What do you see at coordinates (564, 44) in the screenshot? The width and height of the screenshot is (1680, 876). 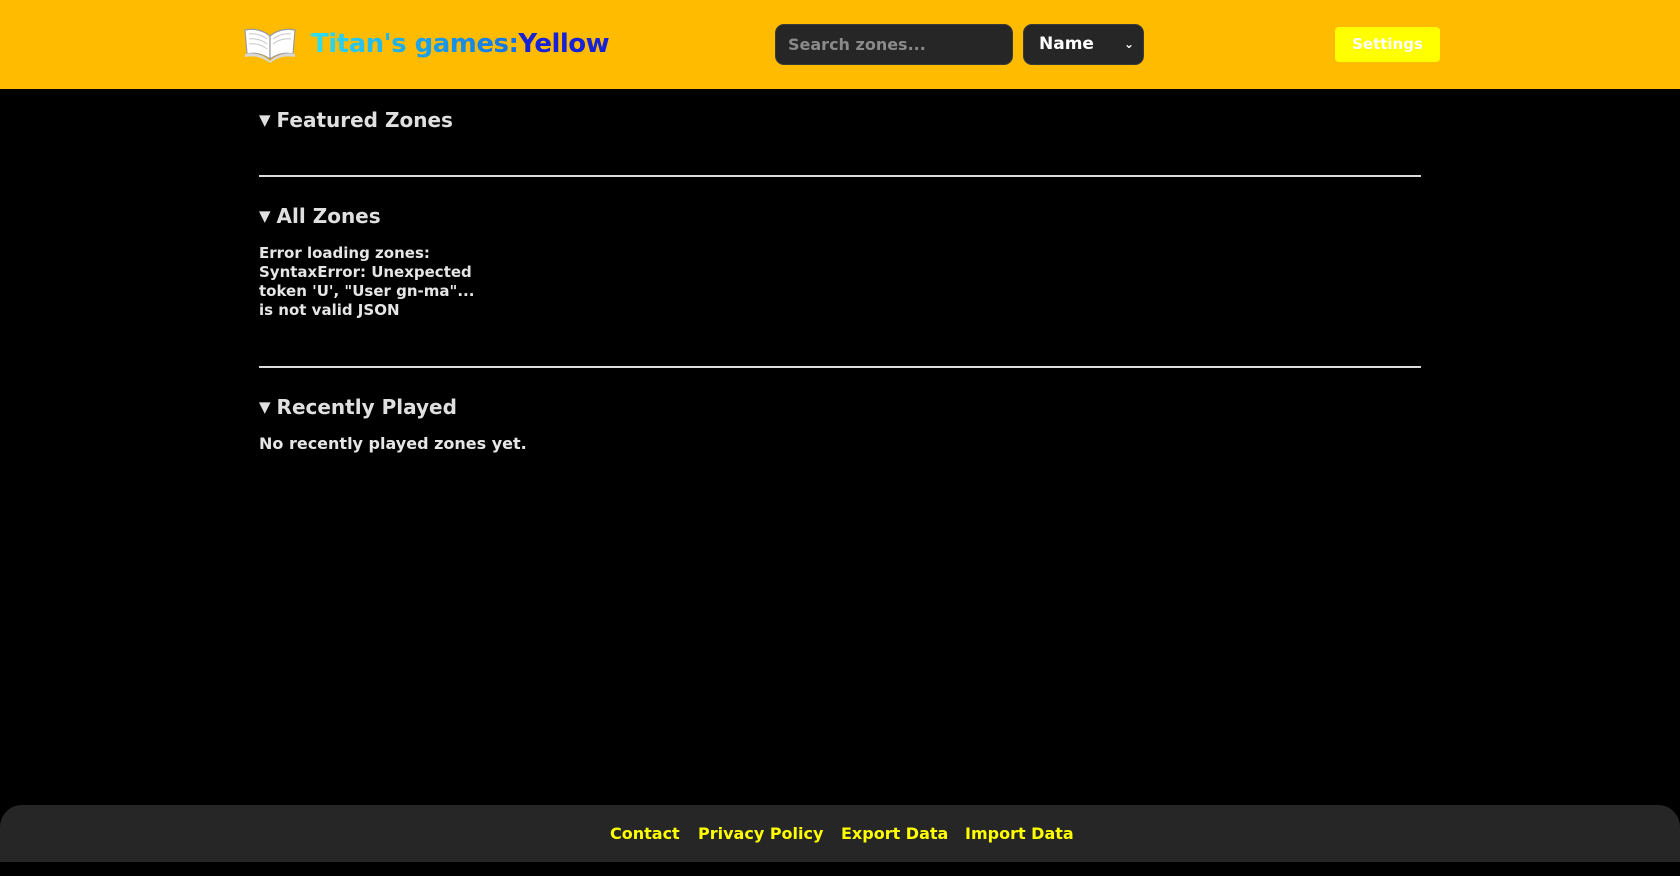 I see `site-title-theme: Yellow` at bounding box center [564, 44].